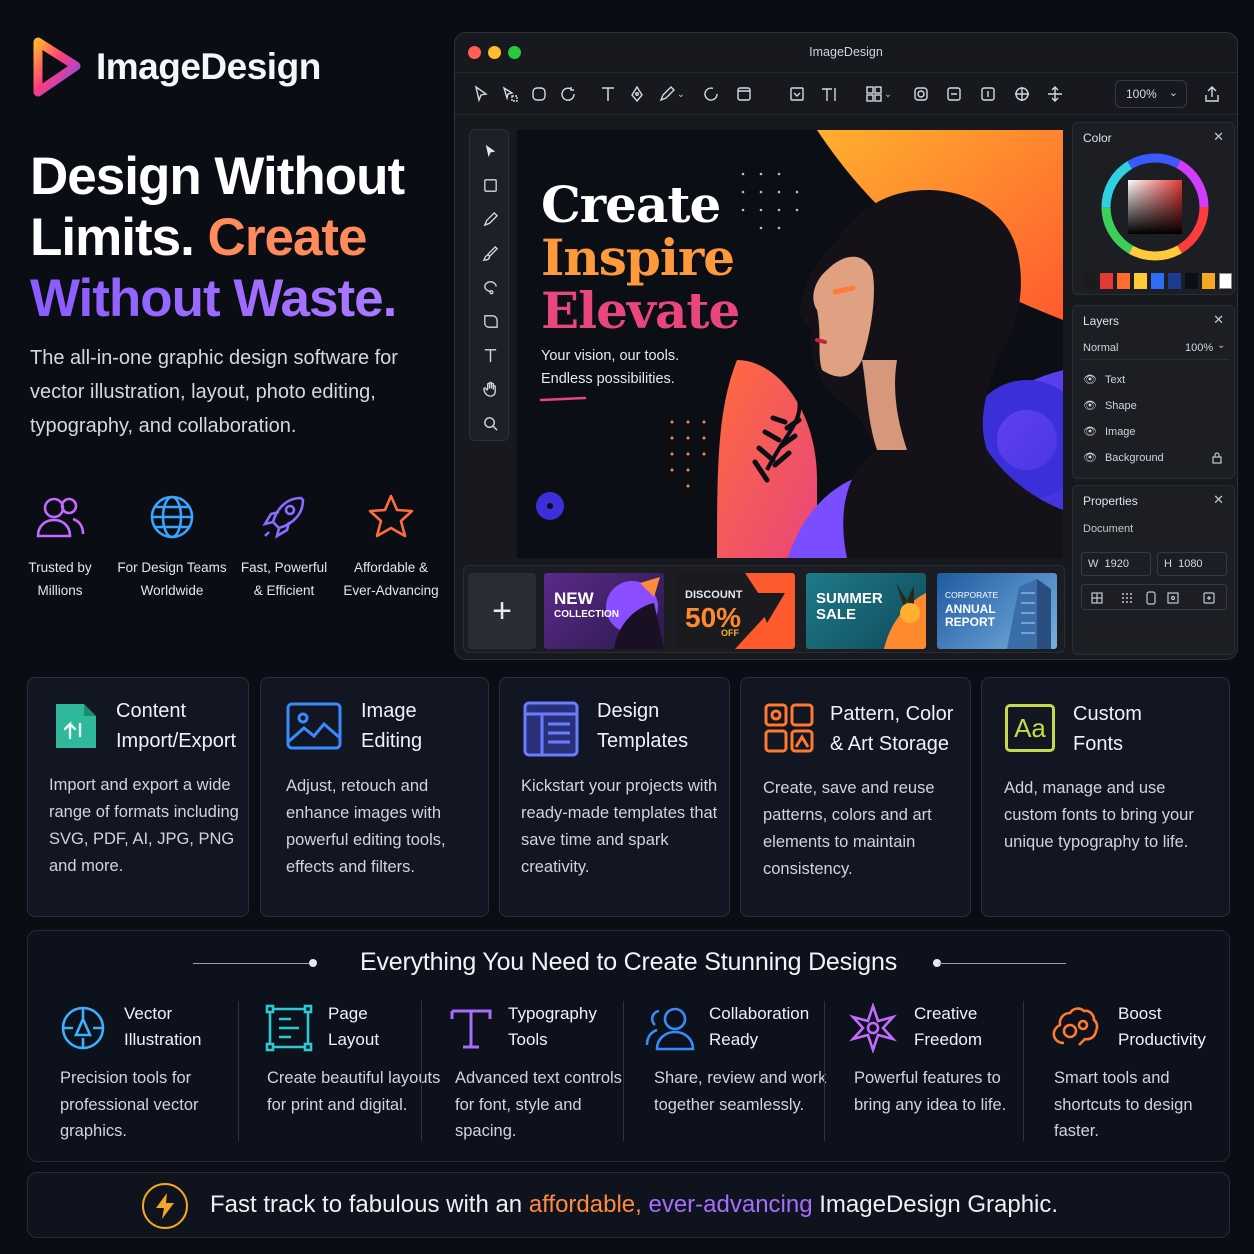 The width and height of the screenshot is (1254, 1254). What do you see at coordinates (1022, 94) in the screenshot?
I see `transform-tool-button` at bounding box center [1022, 94].